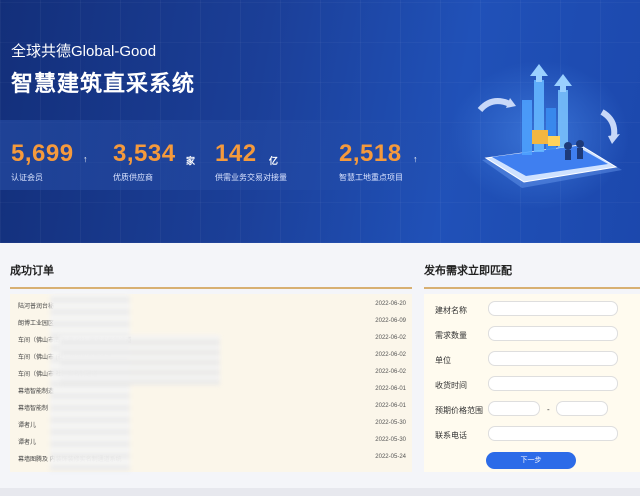 The width and height of the screenshot is (640, 496). Describe the element at coordinates (370, 153) in the screenshot. I see `stat-value: 2,518` at that location.